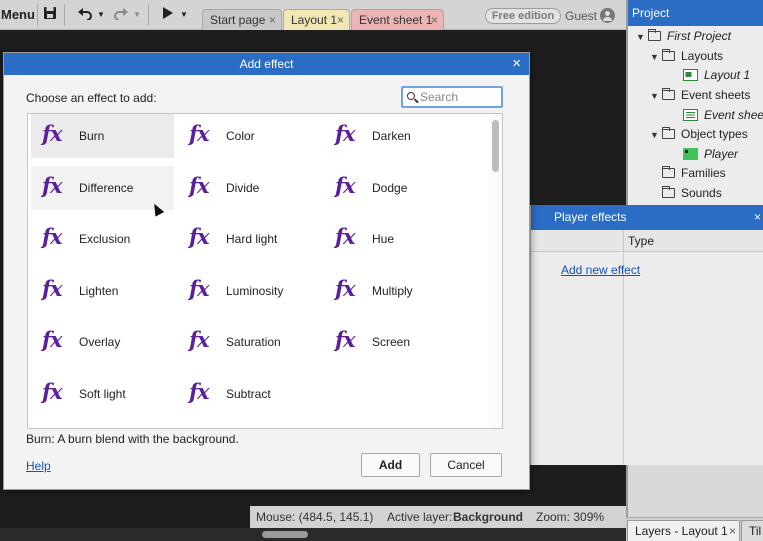  Describe the element at coordinates (18, 15) in the screenshot. I see `menu-button: Menu` at that location.